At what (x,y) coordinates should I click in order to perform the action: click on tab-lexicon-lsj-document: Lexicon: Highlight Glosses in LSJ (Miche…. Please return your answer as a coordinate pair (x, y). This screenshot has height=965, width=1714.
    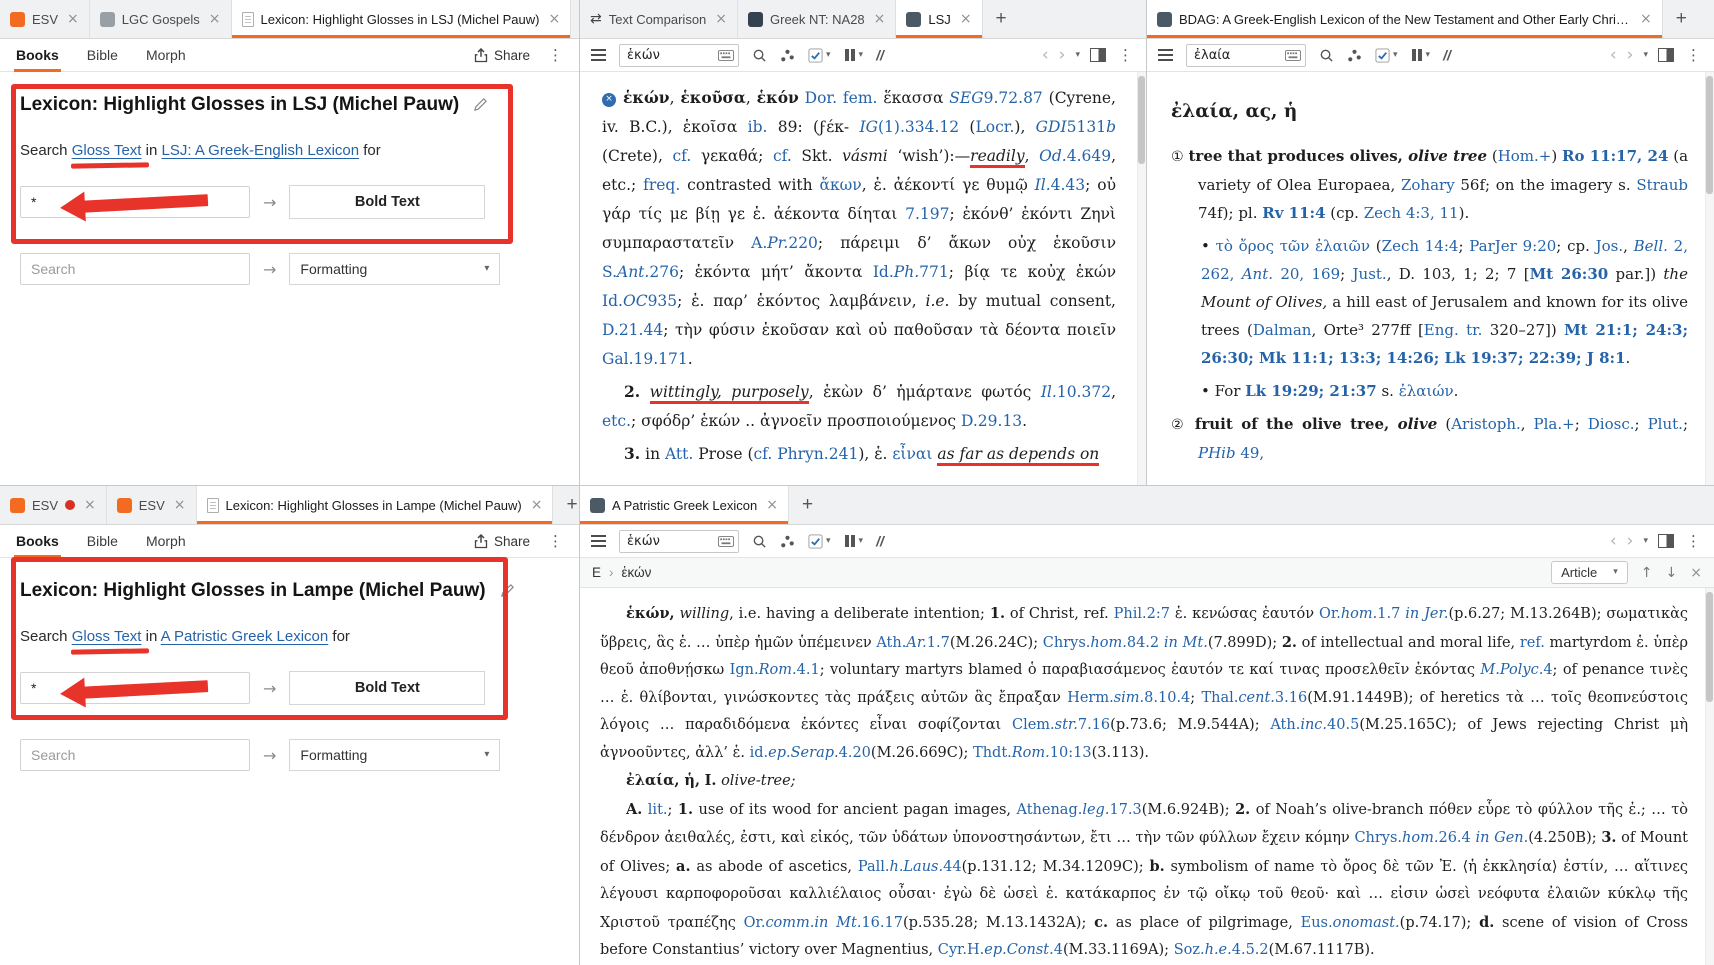
    Looking at the image, I should click on (401, 19).